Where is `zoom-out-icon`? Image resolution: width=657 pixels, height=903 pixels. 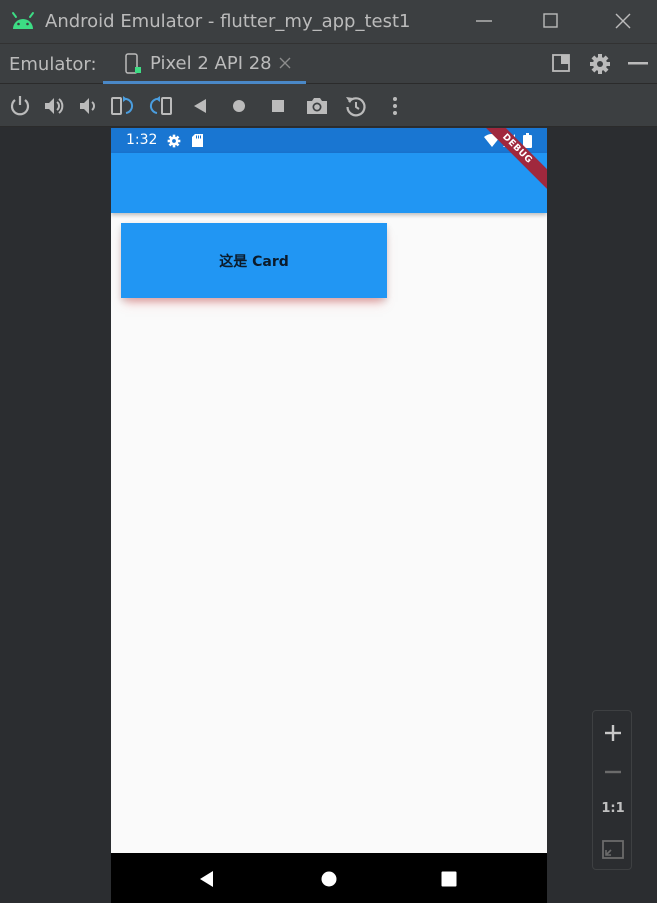
zoom-out-icon is located at coordinates (613, 772).